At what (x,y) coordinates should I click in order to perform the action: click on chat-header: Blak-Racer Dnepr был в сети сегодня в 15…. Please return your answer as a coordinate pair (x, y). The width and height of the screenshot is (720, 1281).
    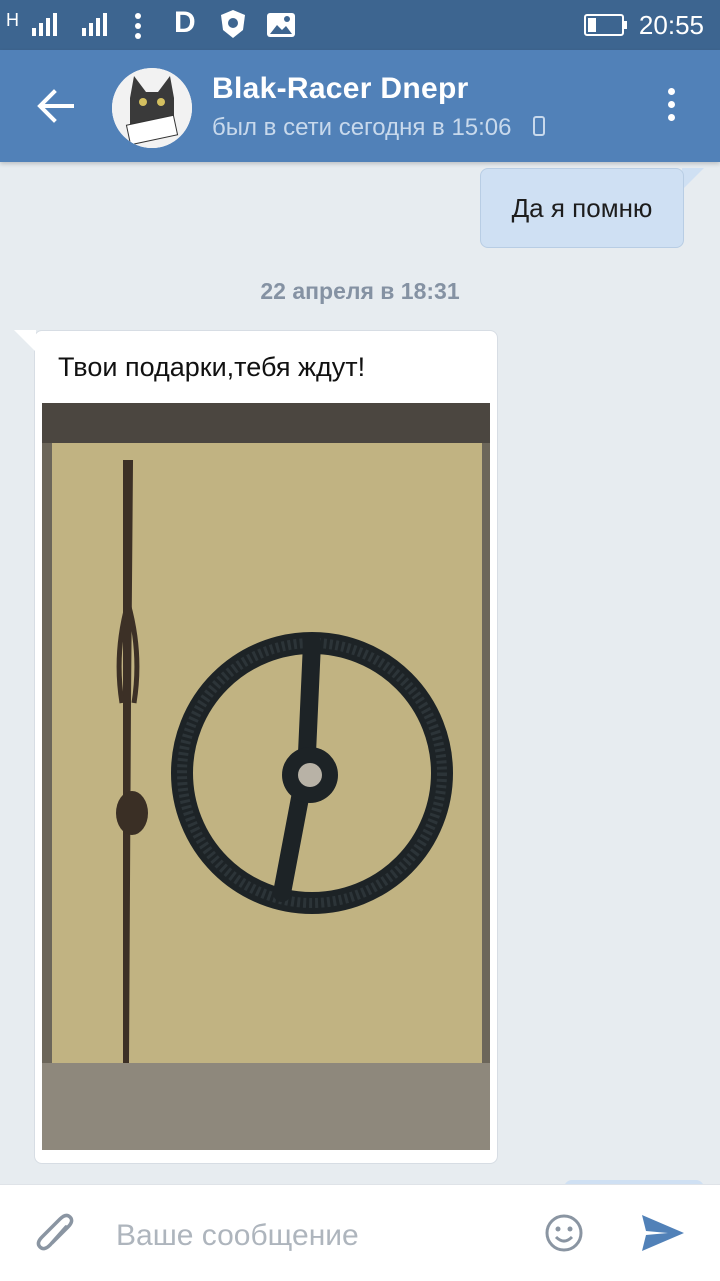
    Looking at the image, I should click on (360, 106).